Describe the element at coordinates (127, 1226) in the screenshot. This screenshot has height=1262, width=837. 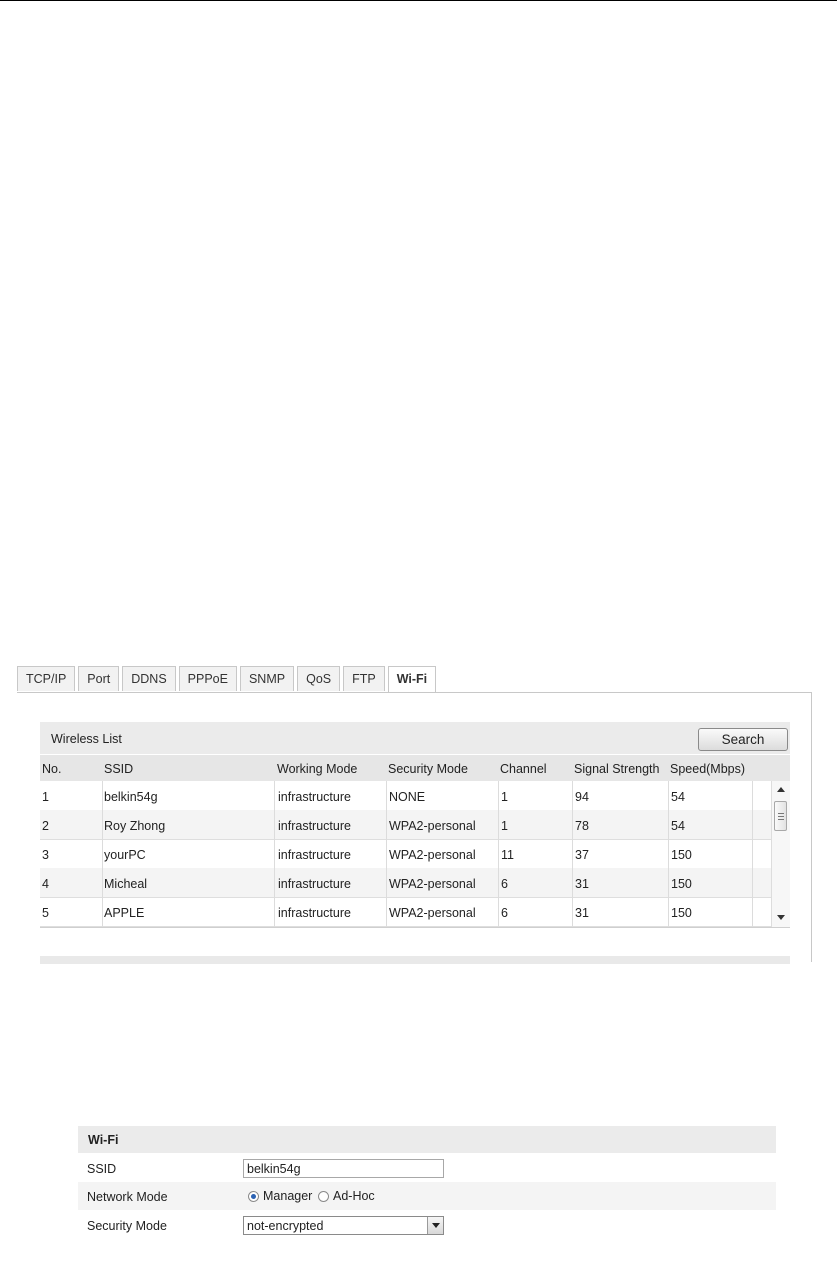
I see `security-mode-label: Security Mode` at that location.